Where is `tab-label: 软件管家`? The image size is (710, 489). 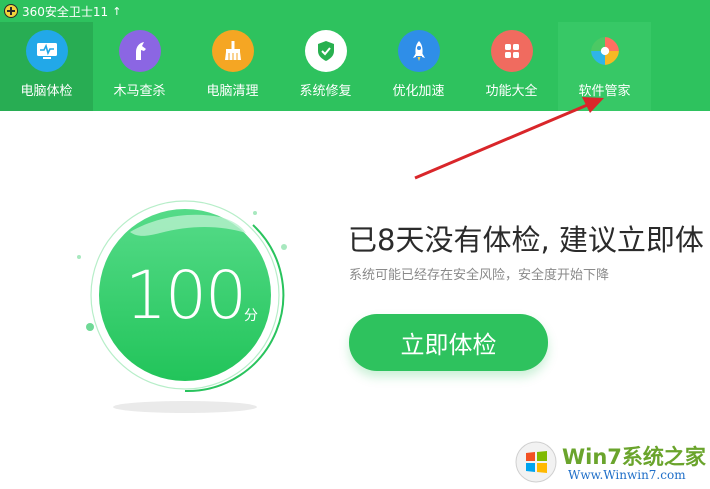
tab-label: 软件管家 is located at coordinates (604, 91).